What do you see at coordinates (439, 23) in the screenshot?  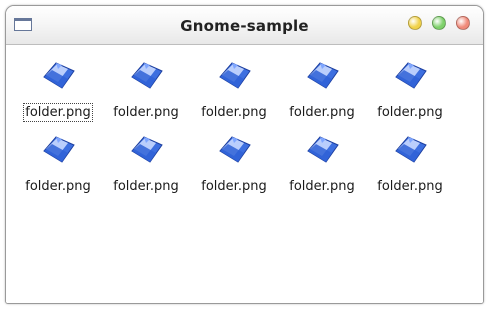 I see `maximize-button` at bounding box center [439, 23].